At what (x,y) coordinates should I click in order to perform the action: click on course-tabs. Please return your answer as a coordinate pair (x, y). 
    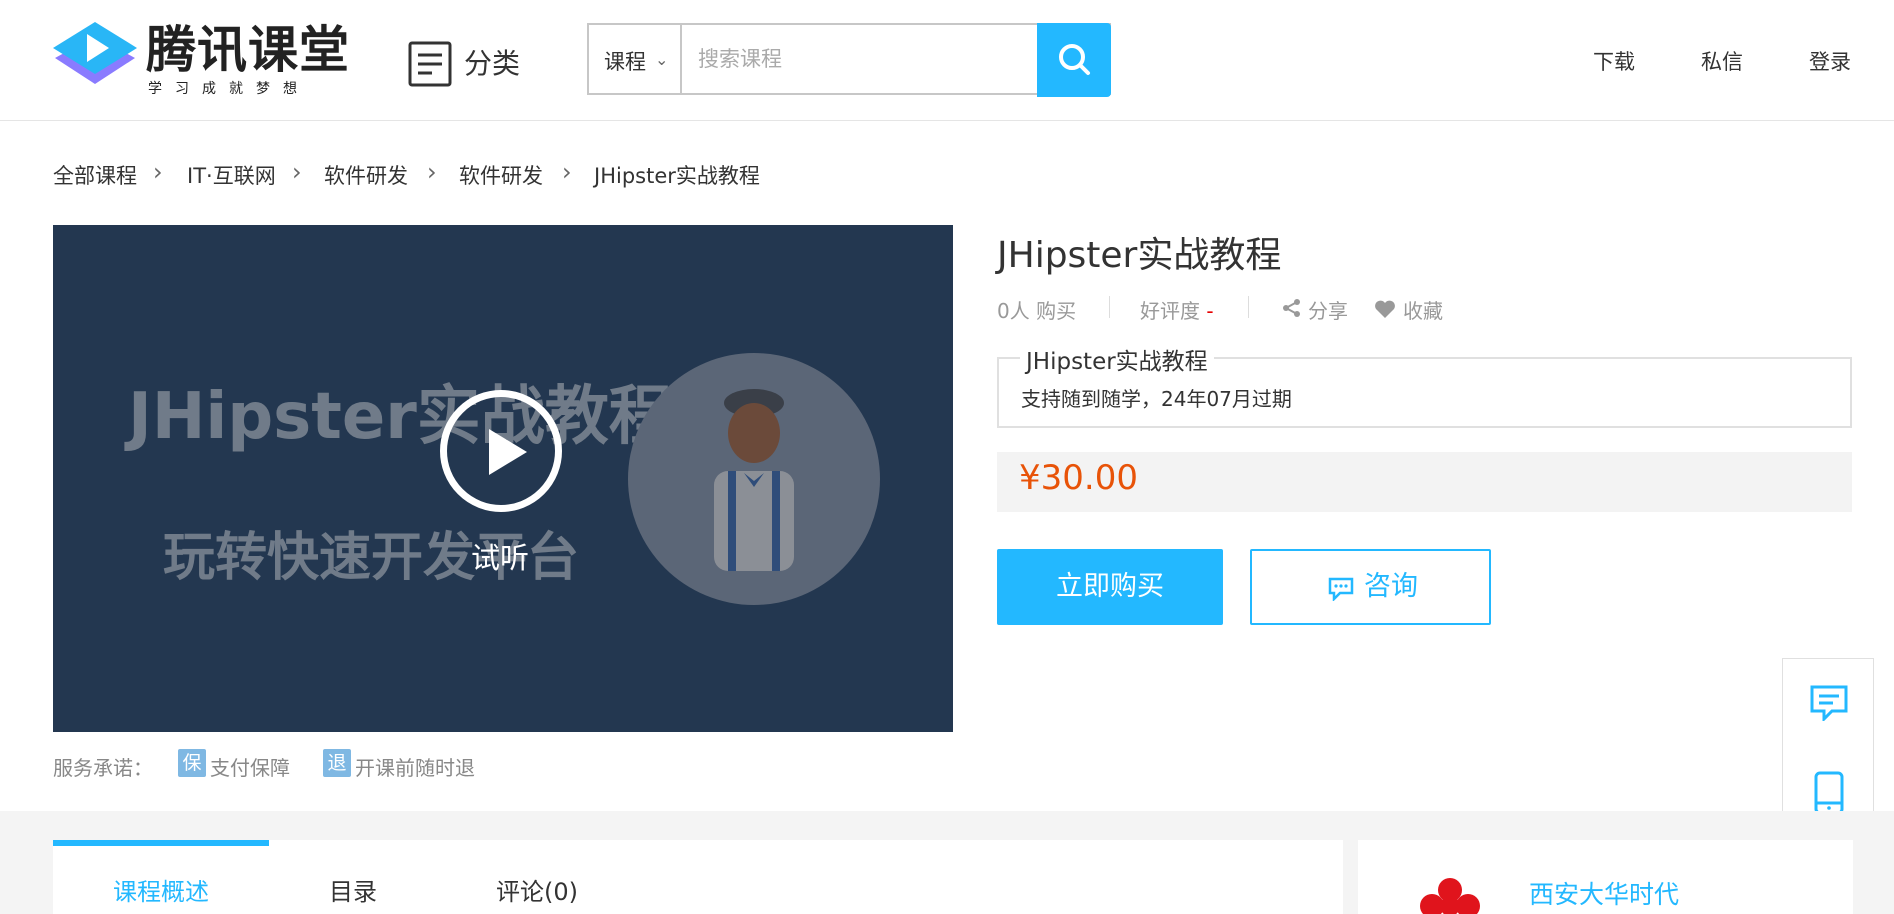
    Looking at the image, I should click on (698, 877).